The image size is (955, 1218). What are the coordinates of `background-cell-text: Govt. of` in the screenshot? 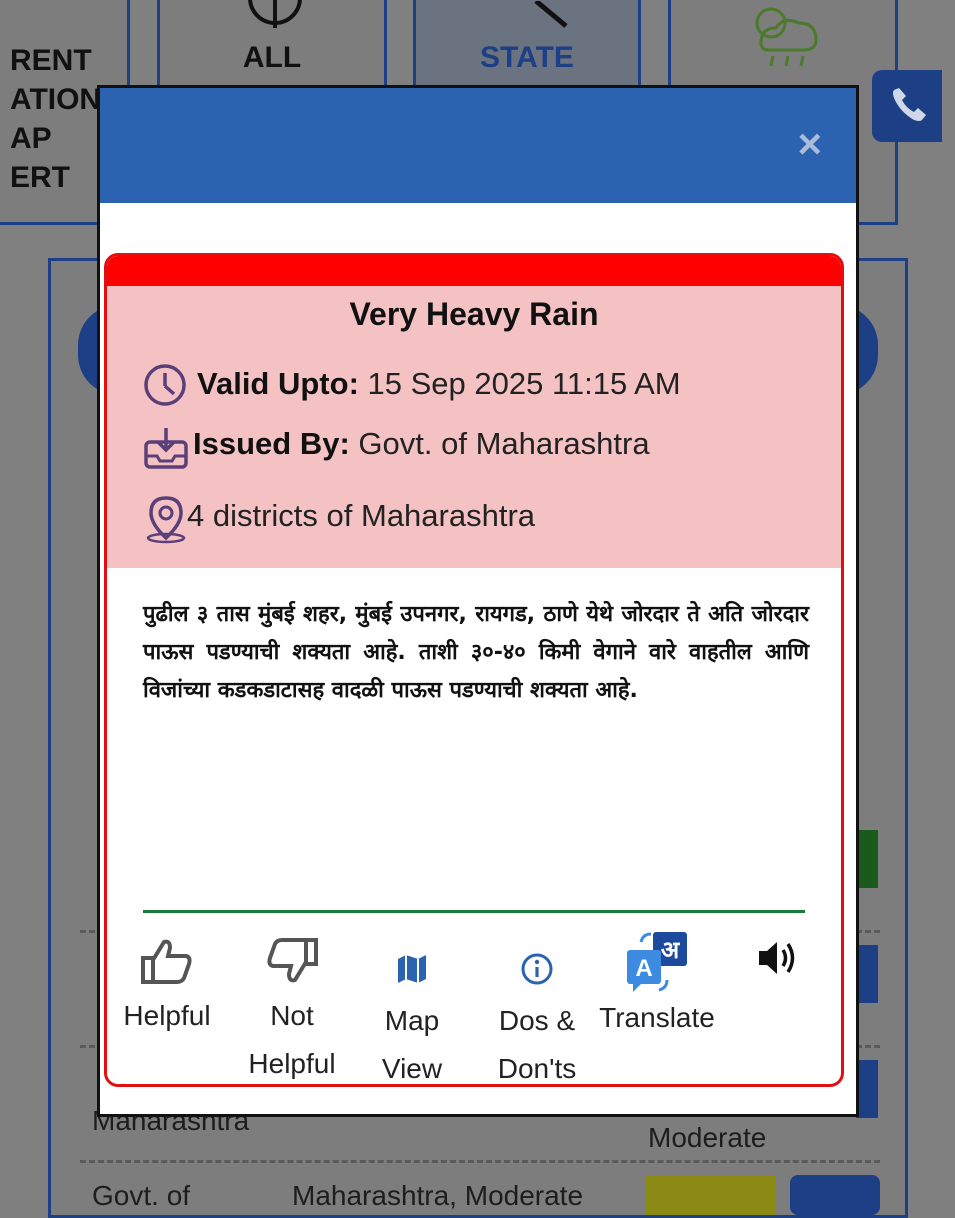 It's located at (141, 1195).